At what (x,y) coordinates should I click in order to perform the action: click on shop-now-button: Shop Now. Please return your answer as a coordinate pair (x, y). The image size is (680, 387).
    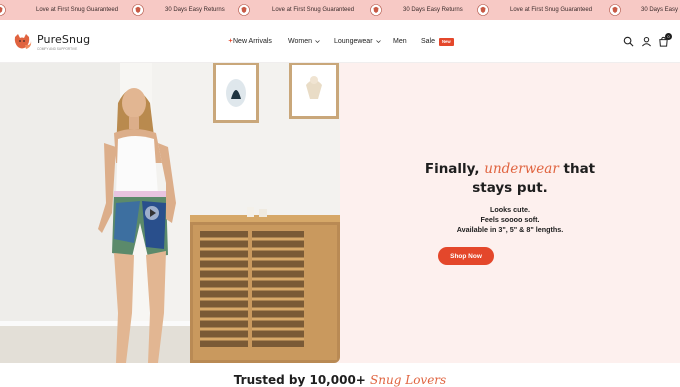
    Looking at the image, I should click on (466, 256).